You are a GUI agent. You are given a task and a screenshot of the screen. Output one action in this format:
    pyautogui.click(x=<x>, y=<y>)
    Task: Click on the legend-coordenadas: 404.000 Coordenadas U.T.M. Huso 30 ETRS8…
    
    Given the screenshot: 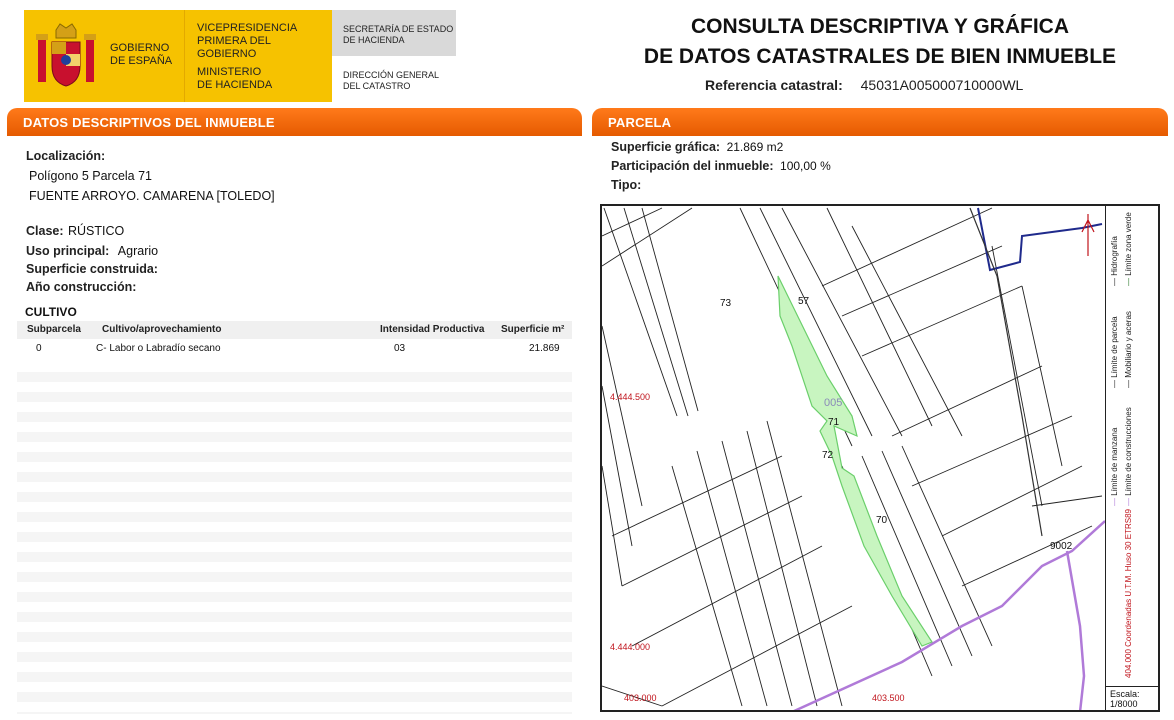 What is the action you would take?
    pyautogui.click(x=1128, y=593)
    